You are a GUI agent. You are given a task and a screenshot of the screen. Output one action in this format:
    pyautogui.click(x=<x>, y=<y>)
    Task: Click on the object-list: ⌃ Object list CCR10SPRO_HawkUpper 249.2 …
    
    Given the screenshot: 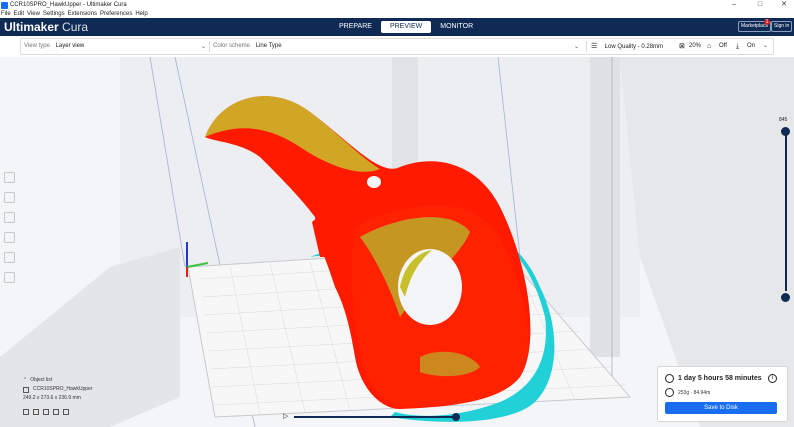 What is the action you would take?
    pyautogui.click(x=57, y=396)
    